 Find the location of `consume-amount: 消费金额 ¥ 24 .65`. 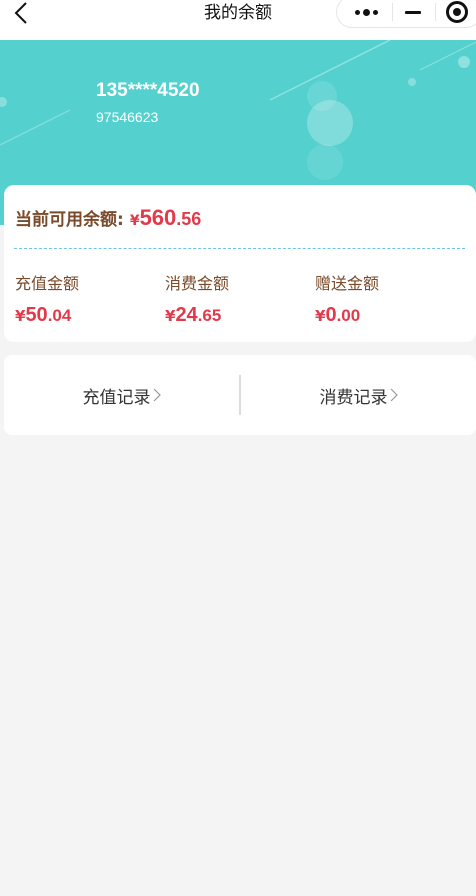

consume-amount: 消费金额 ¥ 24 .65 is located at coordinates (197, 298).